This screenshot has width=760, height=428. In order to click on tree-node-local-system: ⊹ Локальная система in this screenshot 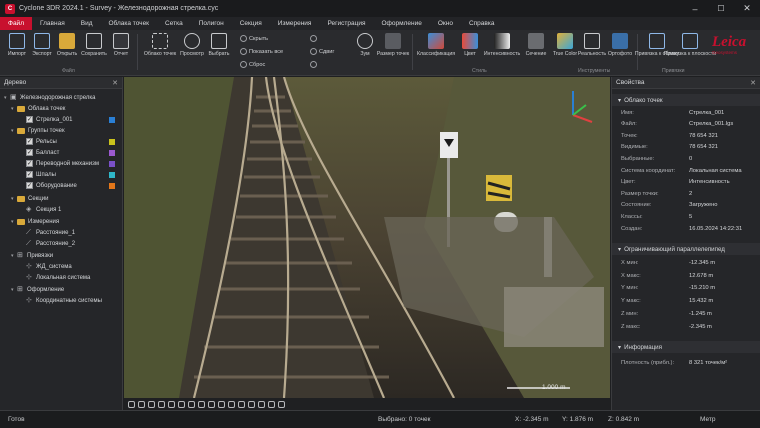, I will do `click(55, 277)`.